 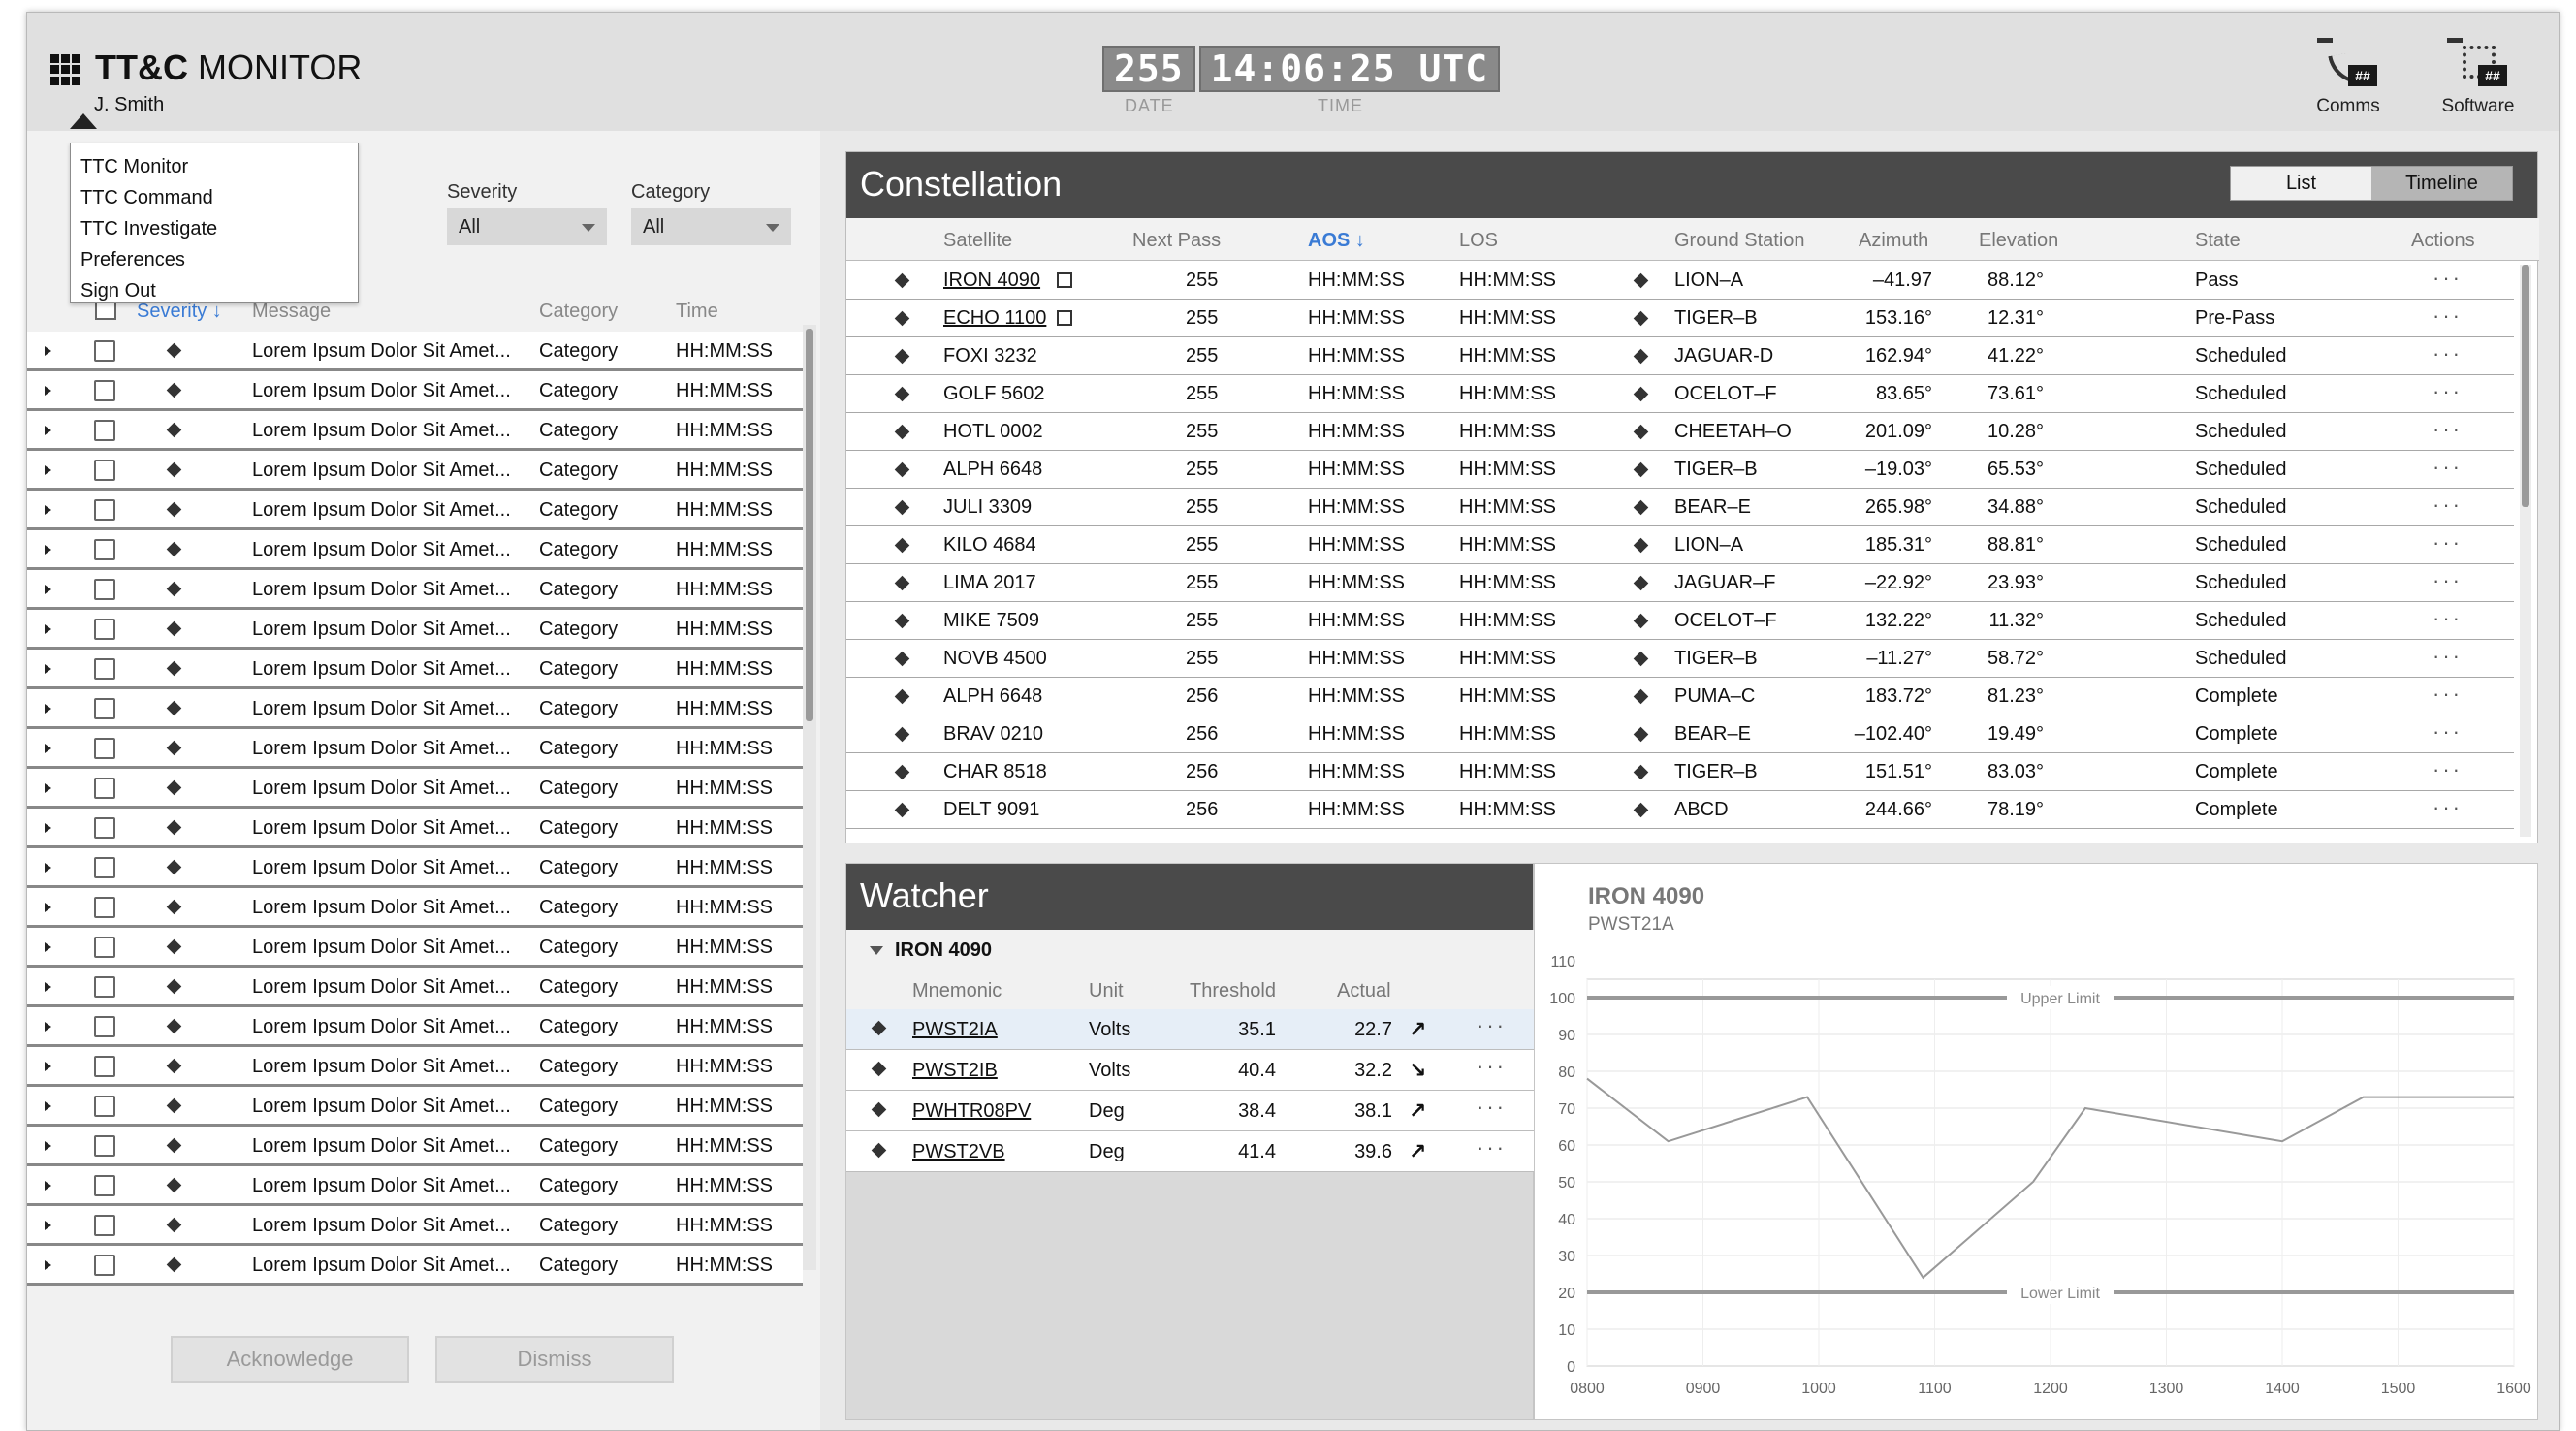 What do you see at coordinates (711, 226) in the screenshot?
I see `category-select: All` at bounding box center [711, 226].